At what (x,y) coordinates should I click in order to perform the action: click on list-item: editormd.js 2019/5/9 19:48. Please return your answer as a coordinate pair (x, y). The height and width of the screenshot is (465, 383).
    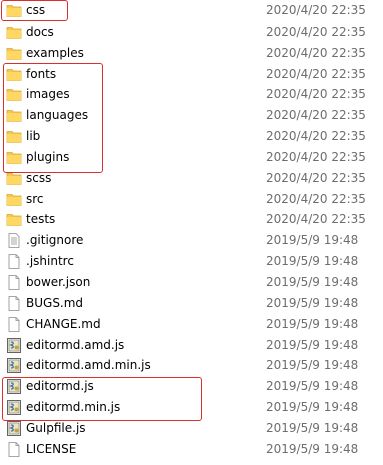
    Looking at the image, I should click on (191, 386).